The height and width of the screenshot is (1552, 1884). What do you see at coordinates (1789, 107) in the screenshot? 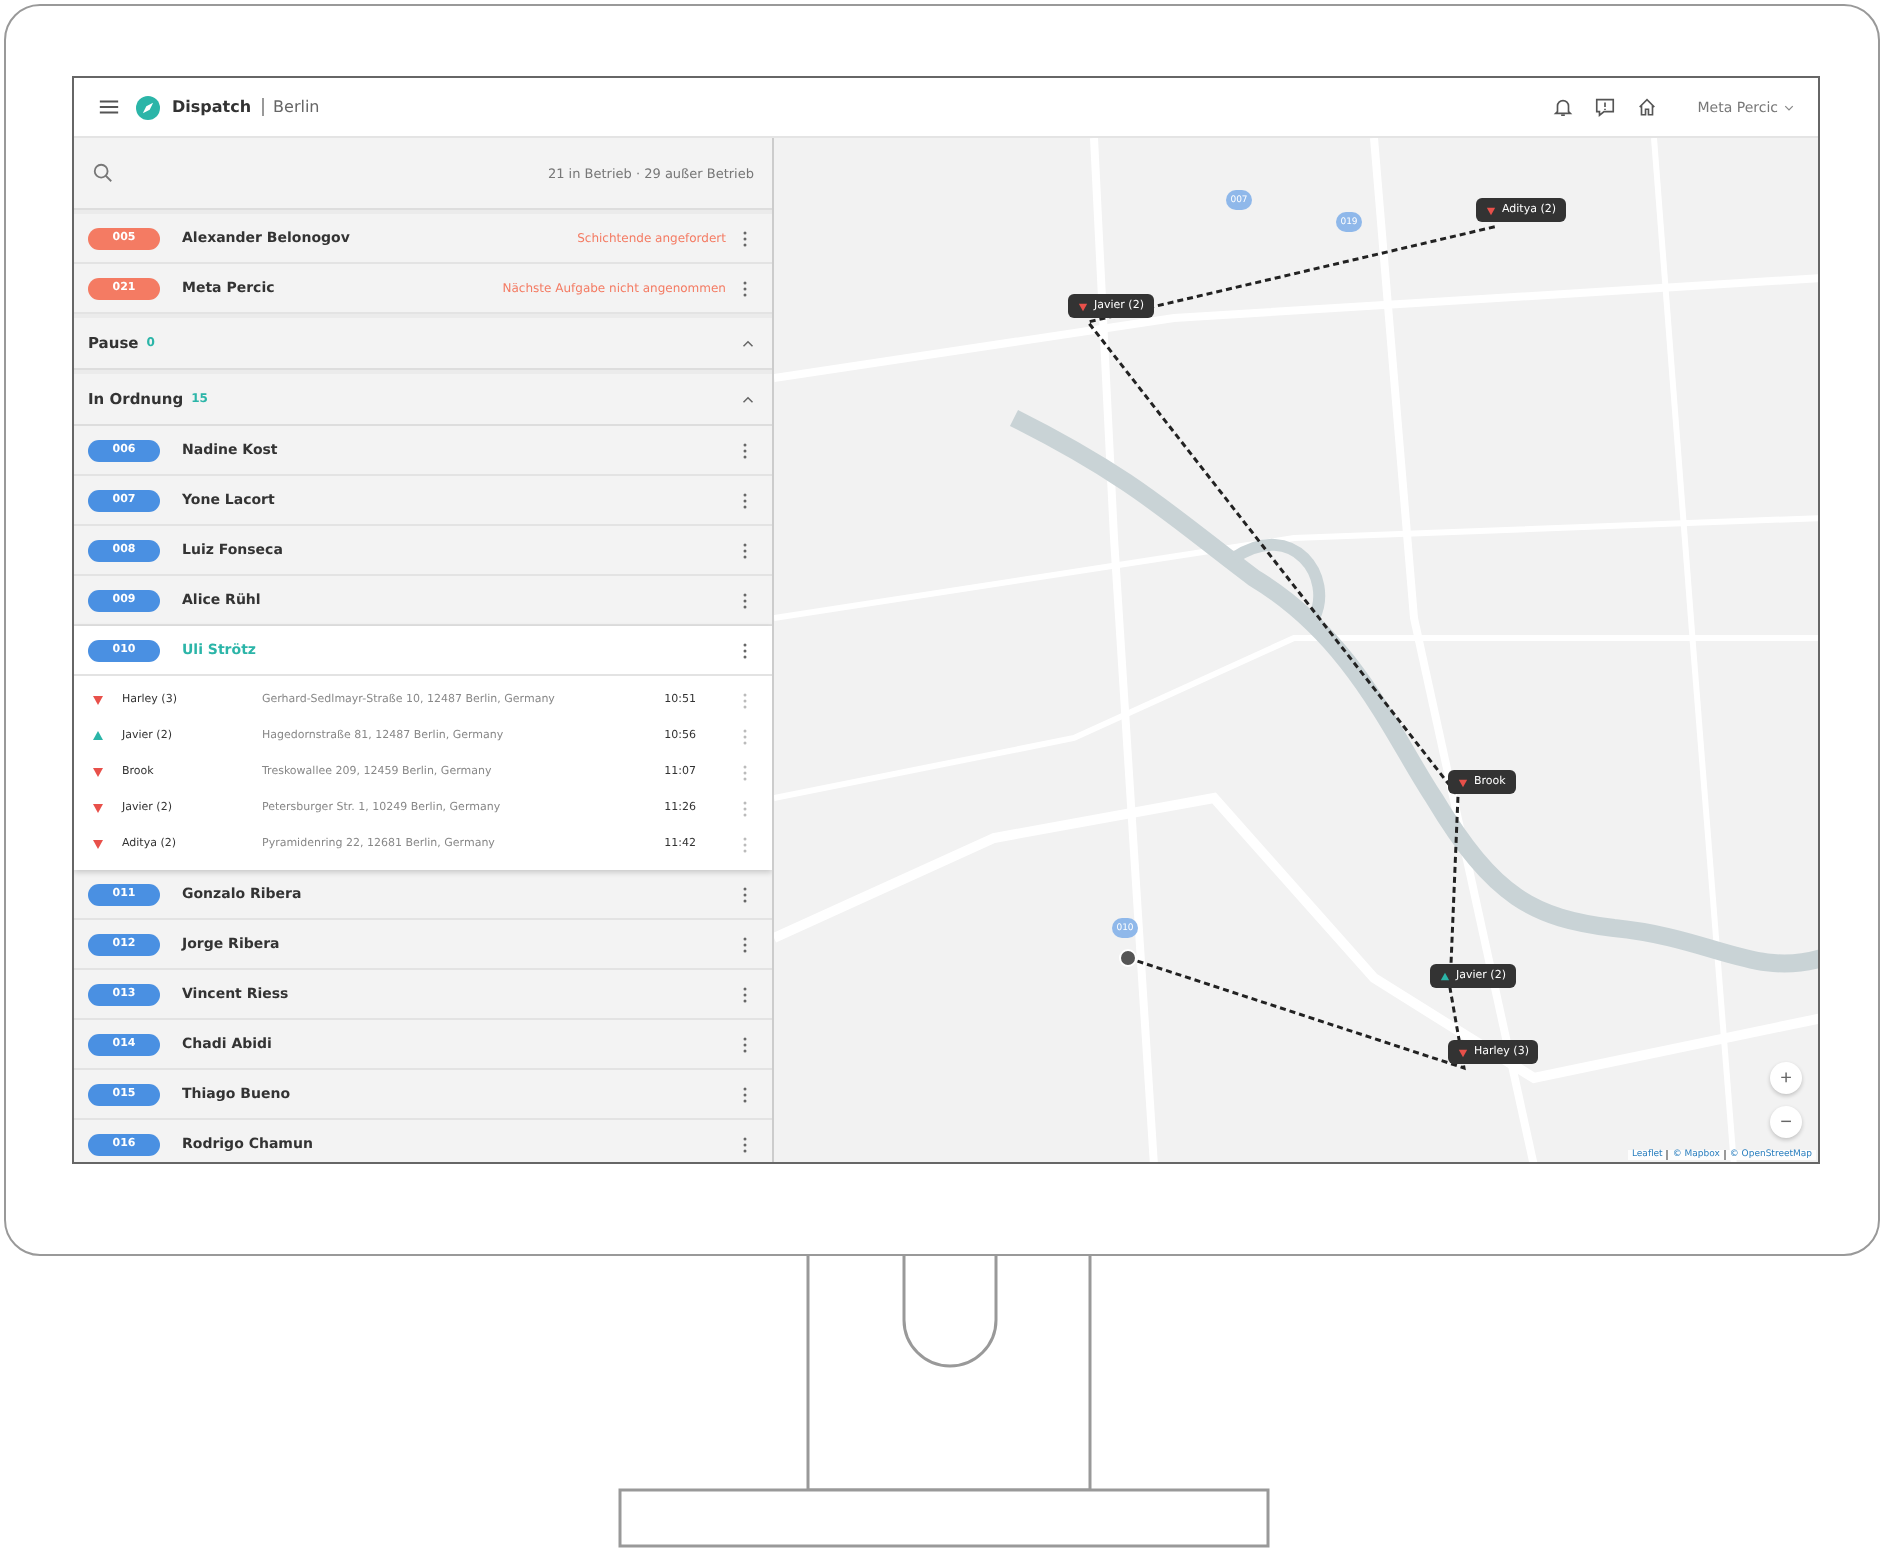
I see `caret-icon` at bounding box center [1789, 107].